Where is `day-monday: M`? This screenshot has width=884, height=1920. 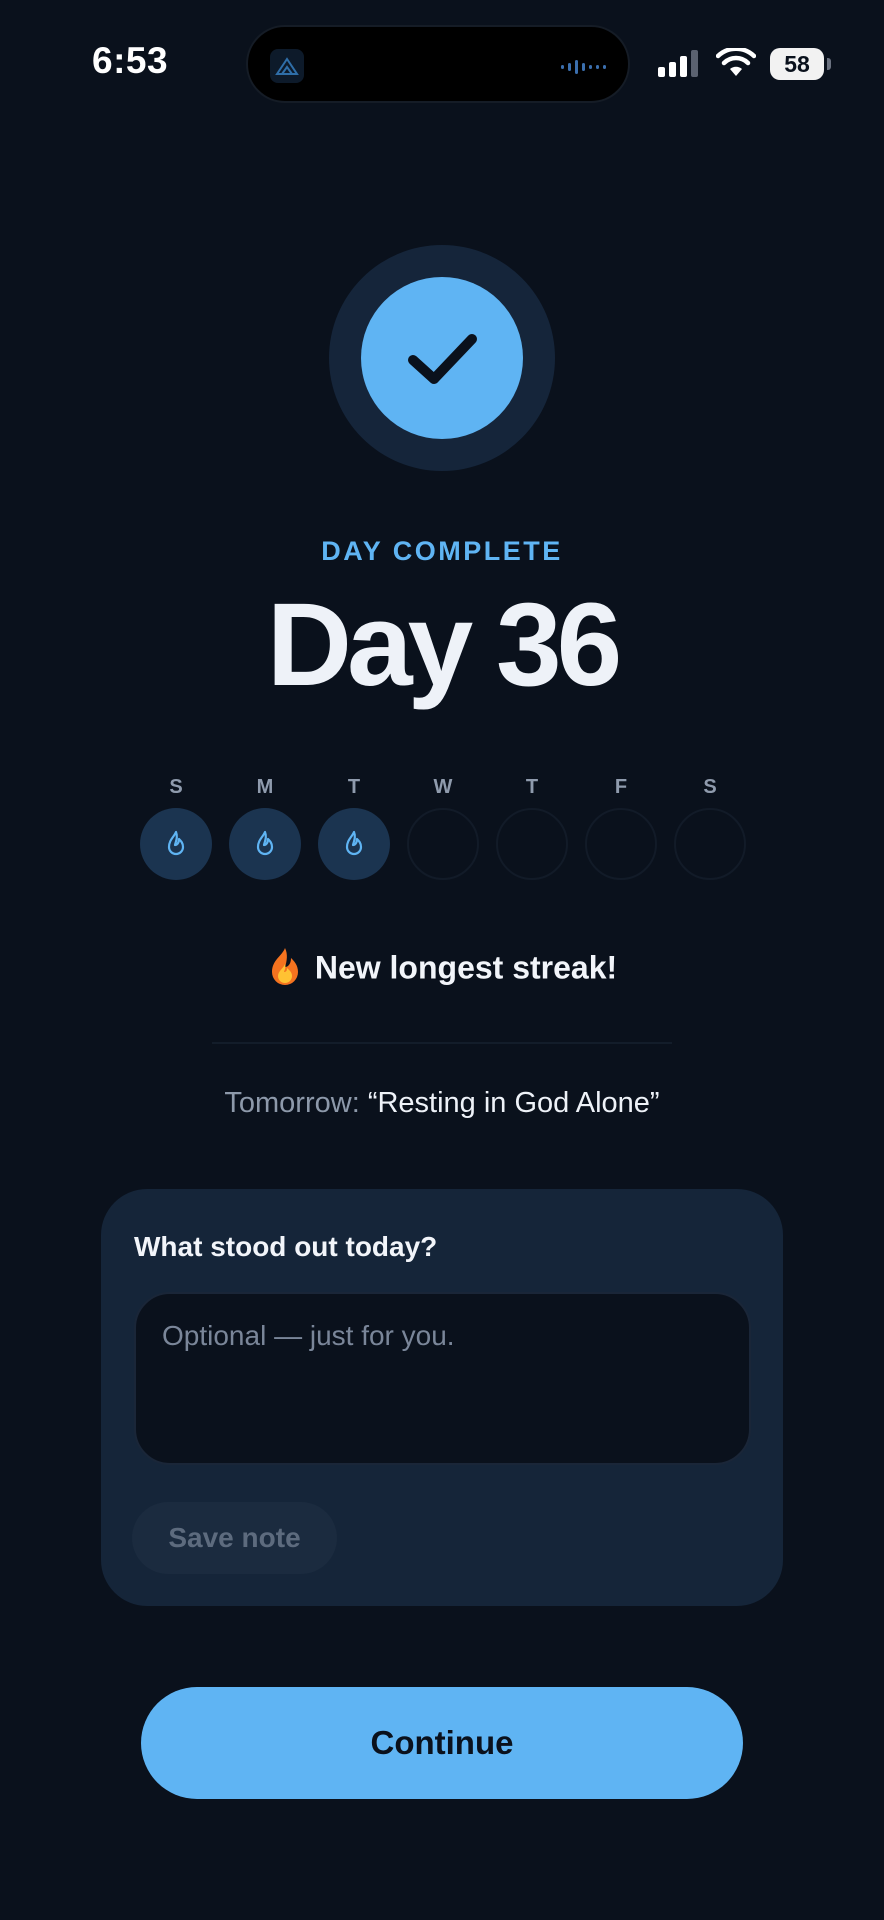
day-monday: M is located at coordinates (265, 828).